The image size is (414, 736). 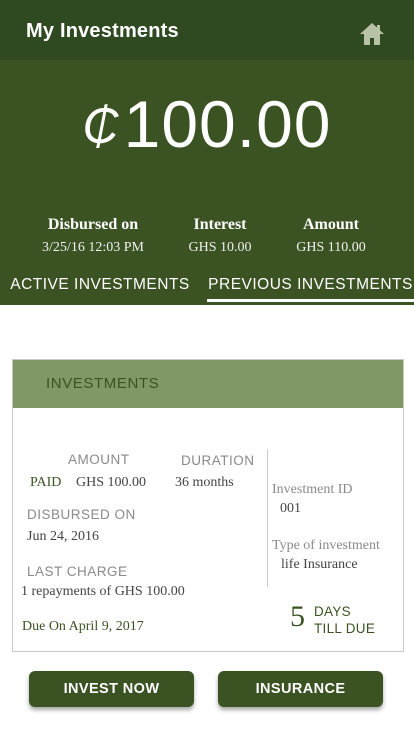 What do you see at coordinates (111, 482) in the screenshot?
I see `amount-field-value: GHS 100.00` at bounding box center [111, 482].